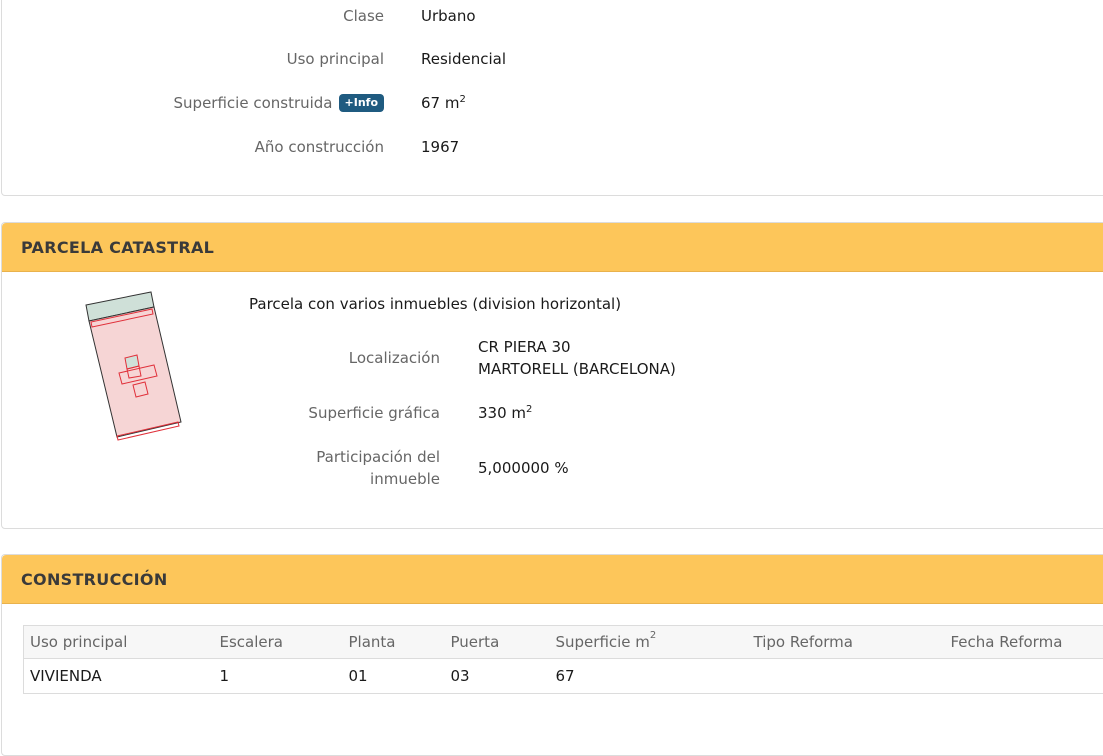  I want to click on cell-planta: 01, so click(394, 676).